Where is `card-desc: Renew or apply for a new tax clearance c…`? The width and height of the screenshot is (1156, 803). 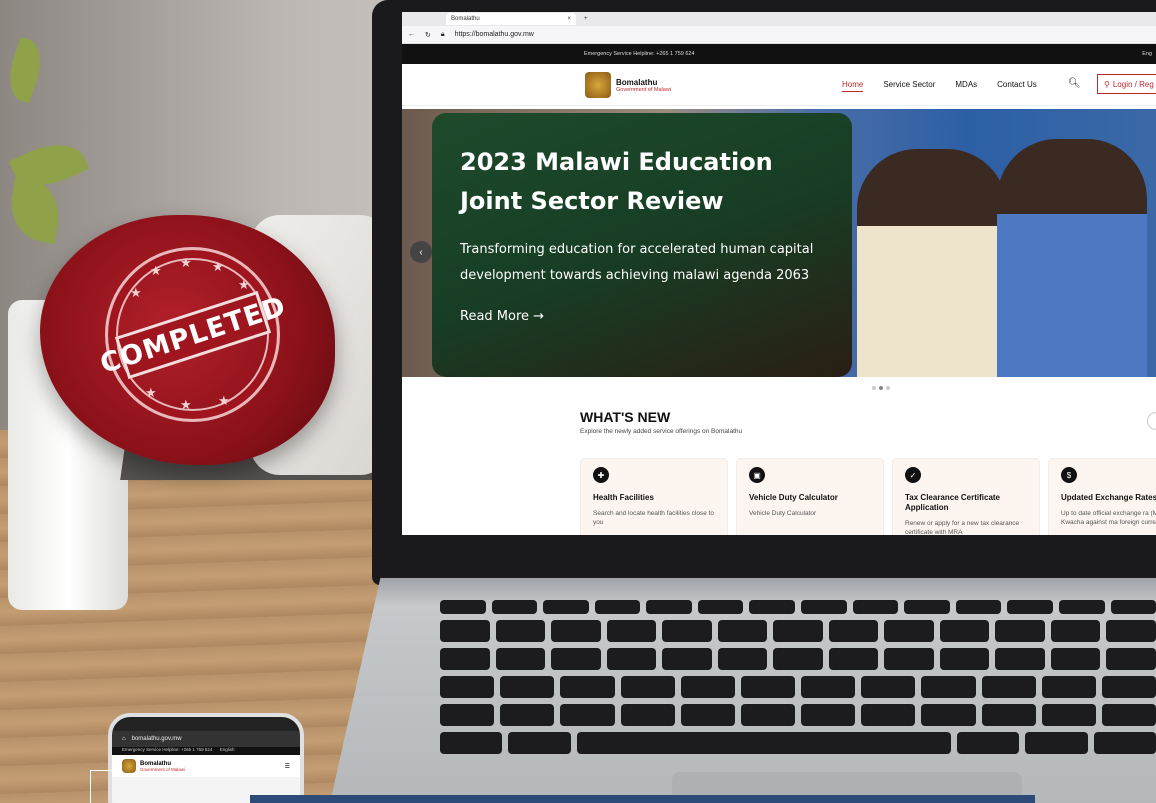 card-desc: Renew or apply for a new tax clearance c… is located at coordinates (962, 527).